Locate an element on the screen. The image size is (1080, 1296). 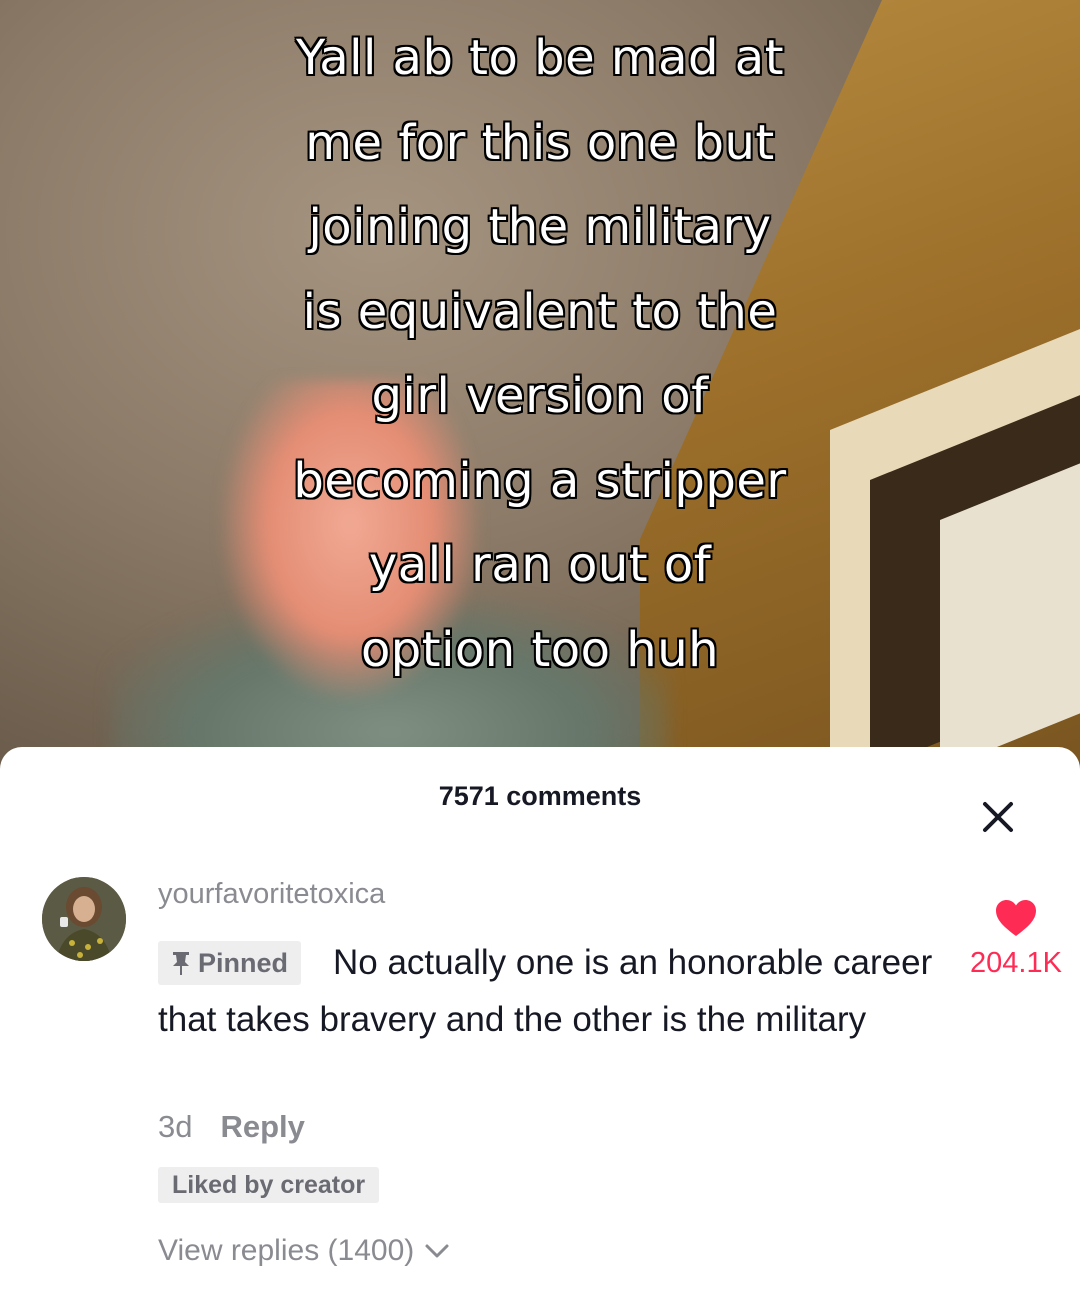
comment-username: yourfavoritetoxica is located at coordinates (271, 894).